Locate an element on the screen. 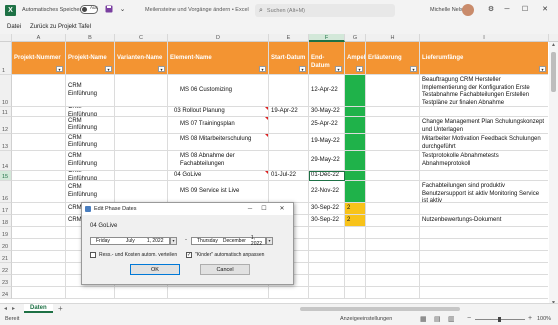 This screenshot has width=558, height=325. cell-end-datum: 19-May-22 is located at coordinates (327, 142).